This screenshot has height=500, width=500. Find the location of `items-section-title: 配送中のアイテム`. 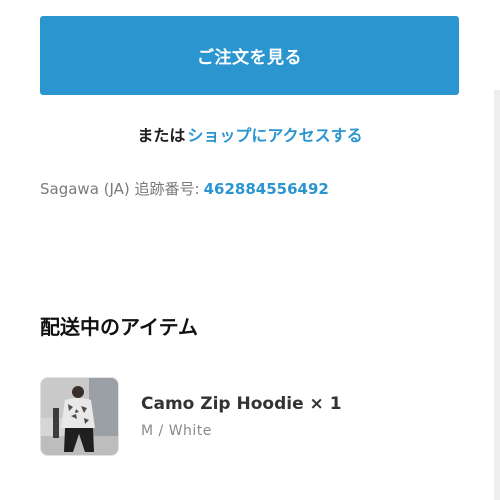

items-section-title: 配送中のアイテム is located at coordinates (119, 327).